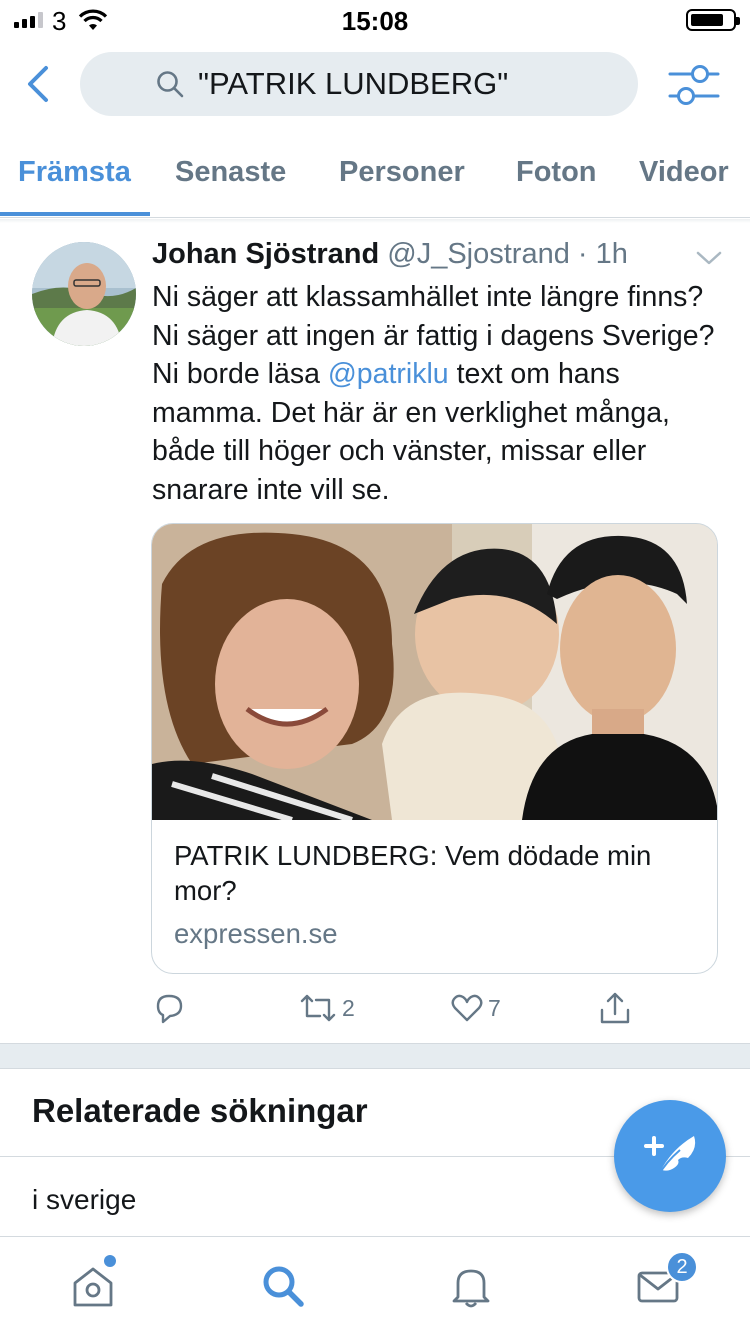 This screenshot has width=750, height=1334. I want to click on tab-personer: Personer, so click(402, 172).